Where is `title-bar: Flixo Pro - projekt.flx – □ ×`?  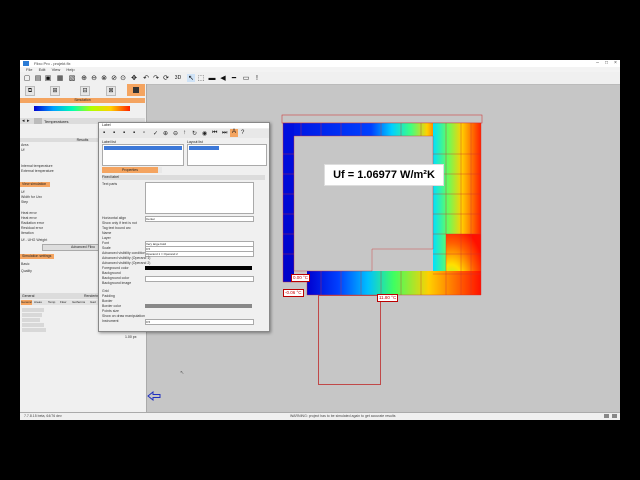
title-bar: Flixo Pro - projekt.flx – □ × is located at coordinates (320, 63).